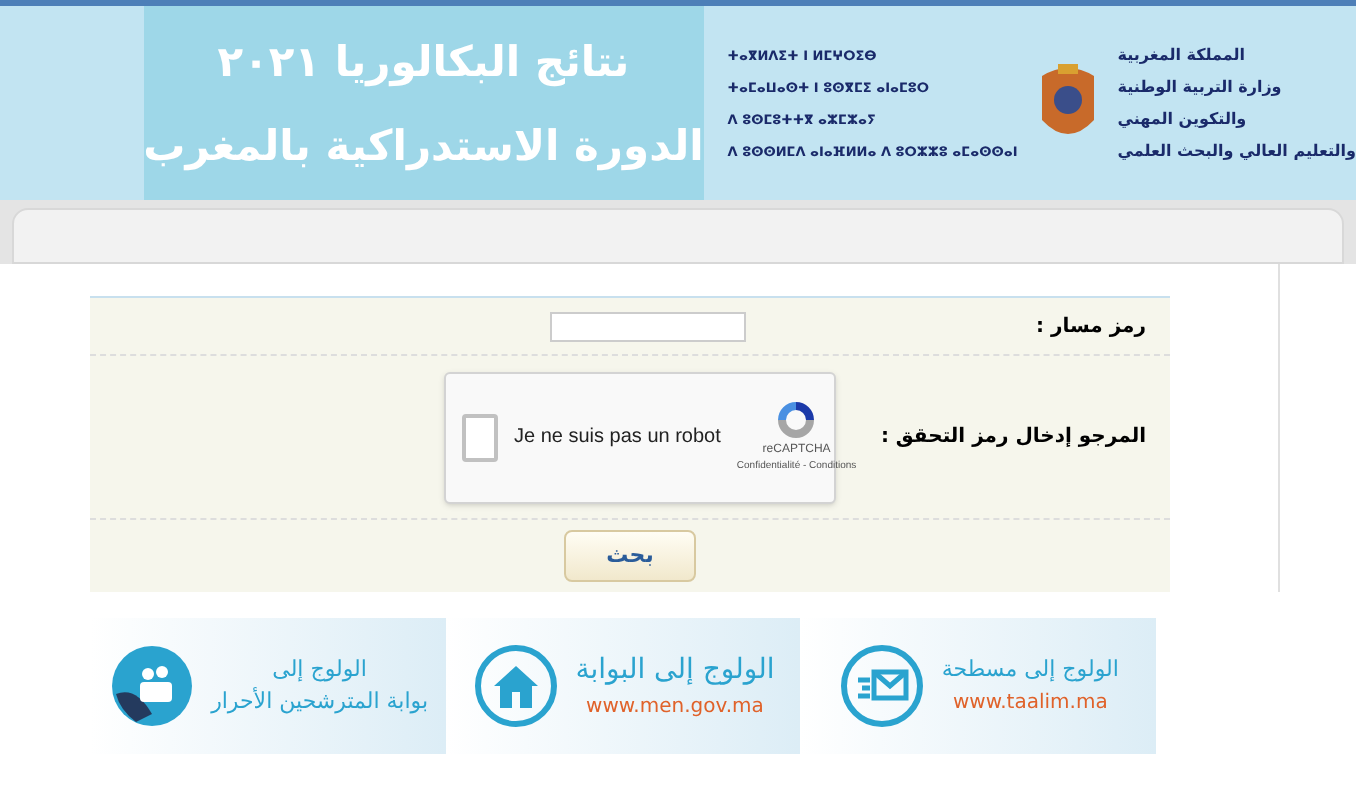  I want to click on banner-title: الولوج إلى البوابة, so click(675, 671).